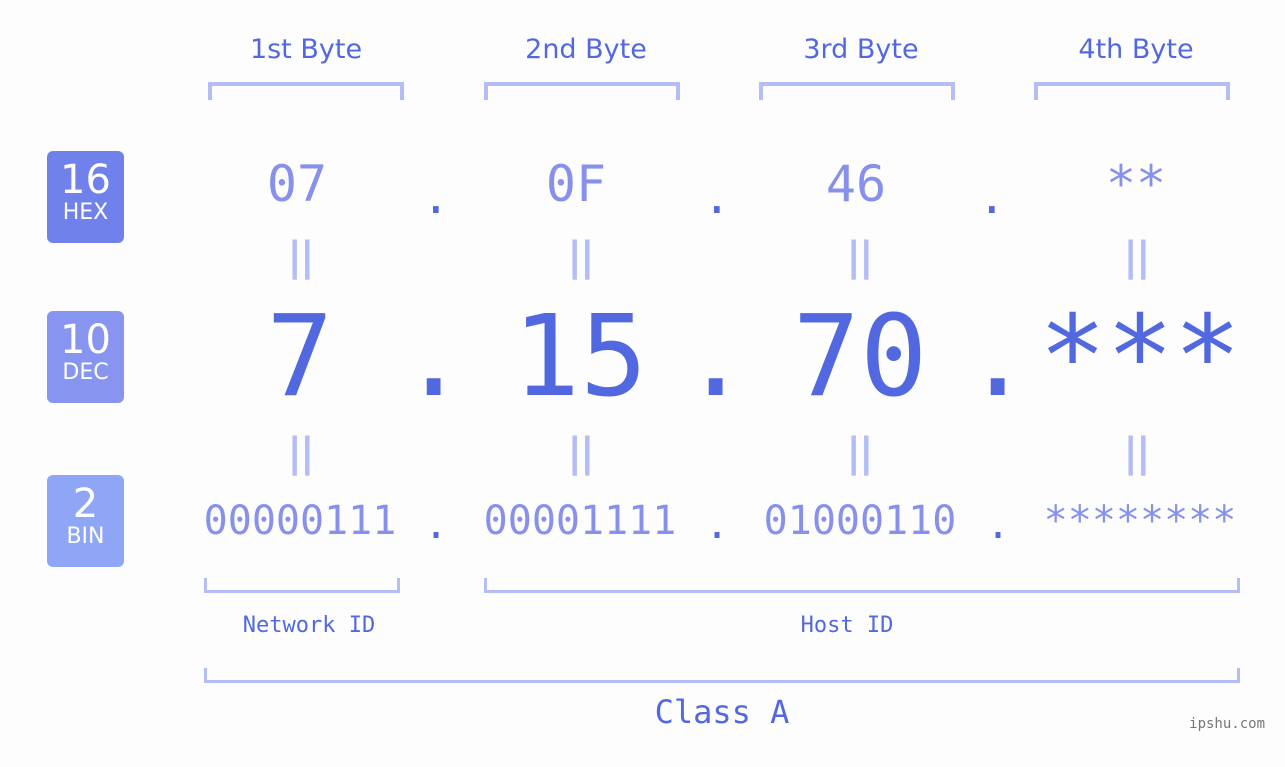  Describe the element at coordinates (1140, 357) in the screenshot. I see `dec-value-4: ***` at that location.